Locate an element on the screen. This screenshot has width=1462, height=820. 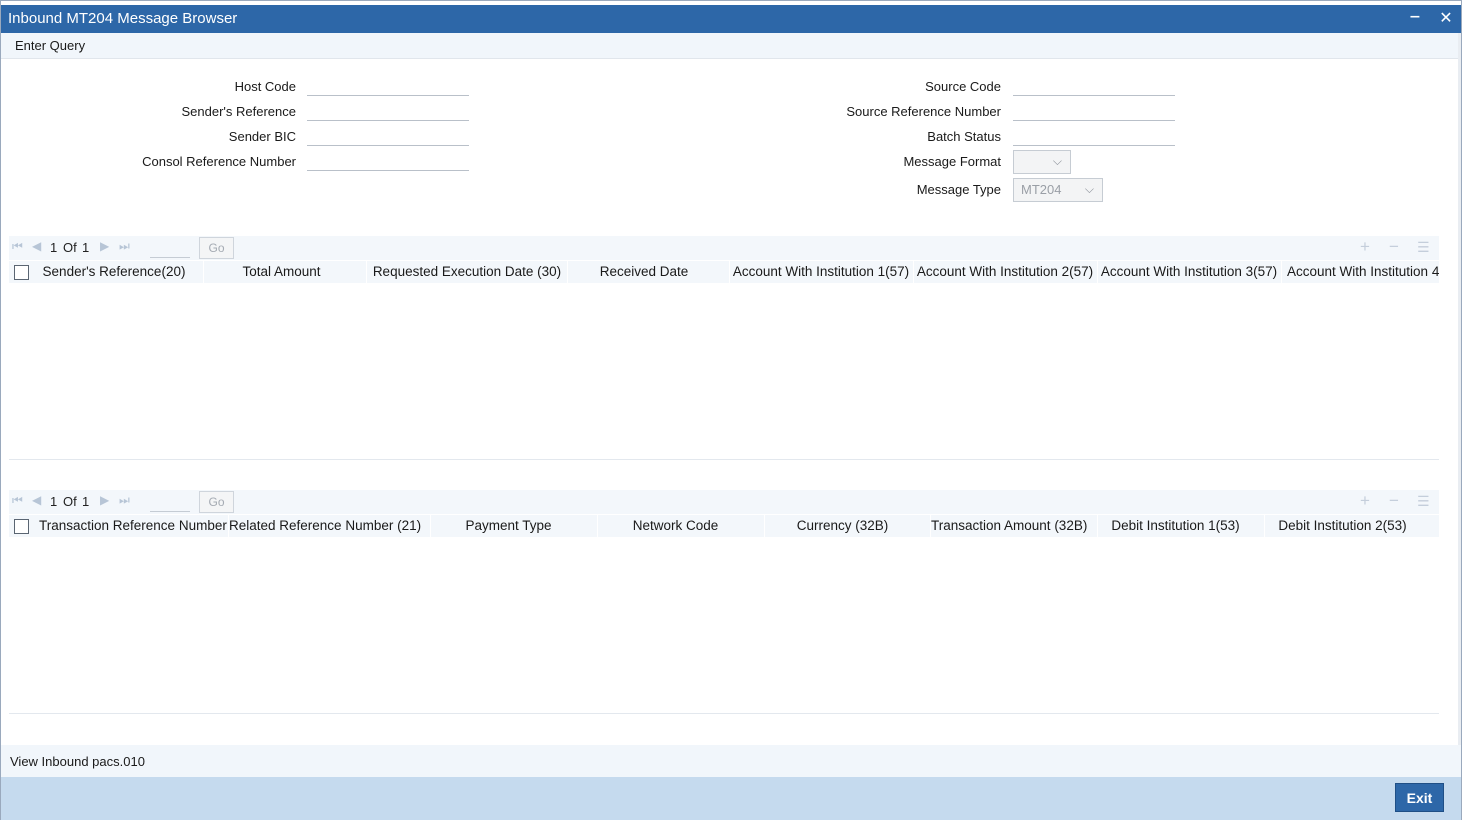
footer-links-bar: View Inbound pacs.010 is located at coordinates (731, 761).